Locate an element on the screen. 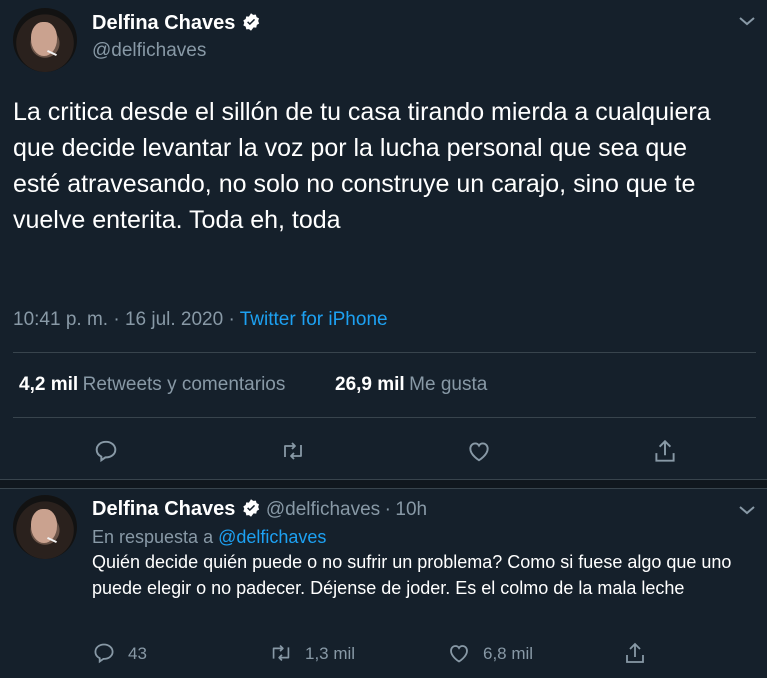  likes-count: 26,9 mil is located at coordinates (370, 384).